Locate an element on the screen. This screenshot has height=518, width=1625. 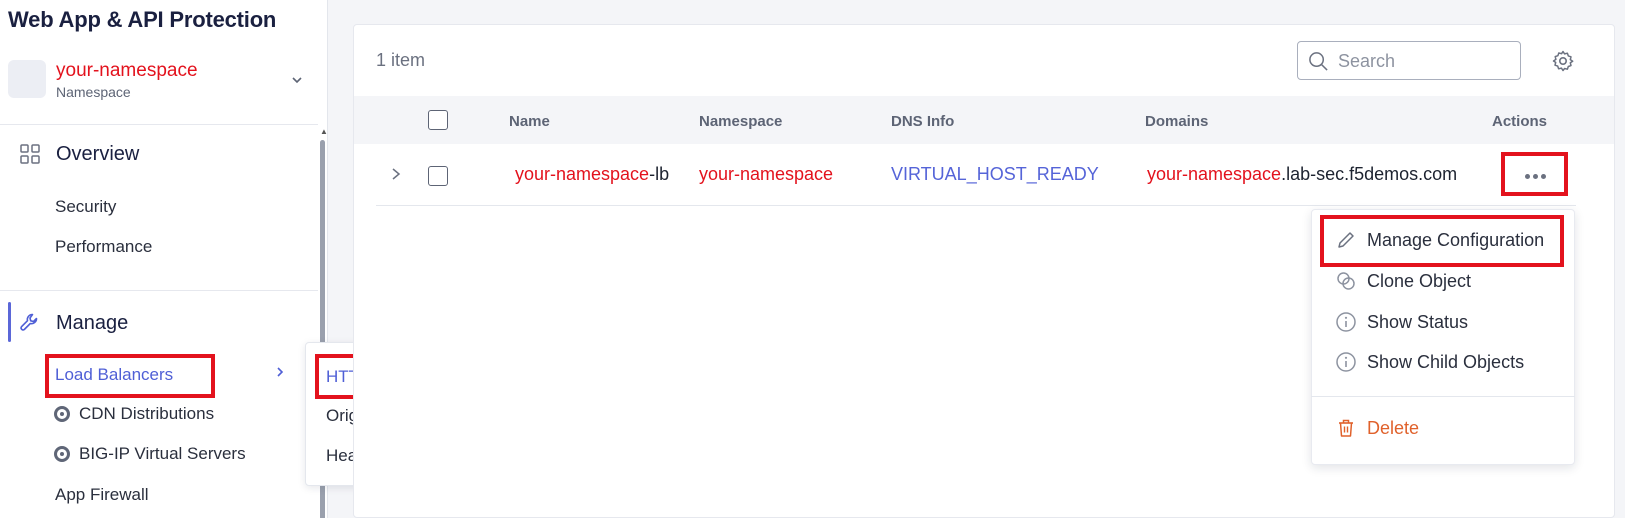
menu-item-delete: Delete is located at coordinates (1377, 428).